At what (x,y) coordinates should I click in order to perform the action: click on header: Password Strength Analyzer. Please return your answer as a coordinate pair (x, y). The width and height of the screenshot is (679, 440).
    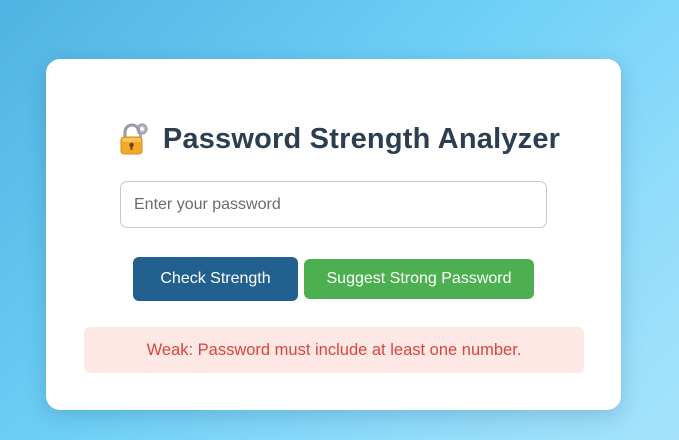
    Looking at the image, I should click on (339, 139).